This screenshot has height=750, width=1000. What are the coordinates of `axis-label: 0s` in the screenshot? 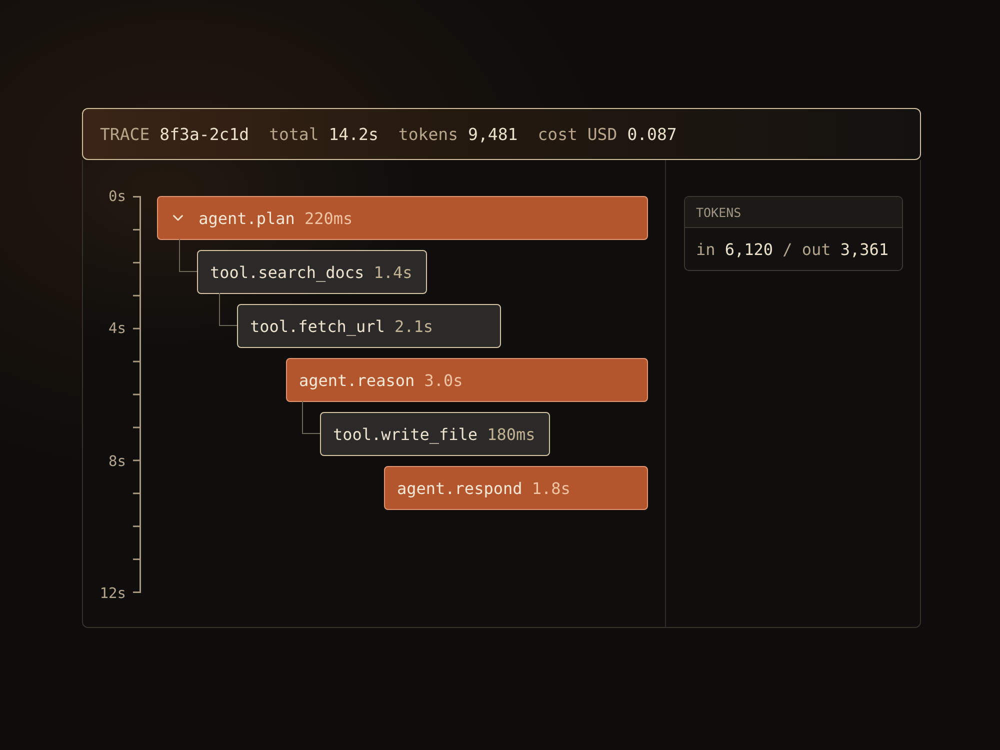 It's located at (117, 197).